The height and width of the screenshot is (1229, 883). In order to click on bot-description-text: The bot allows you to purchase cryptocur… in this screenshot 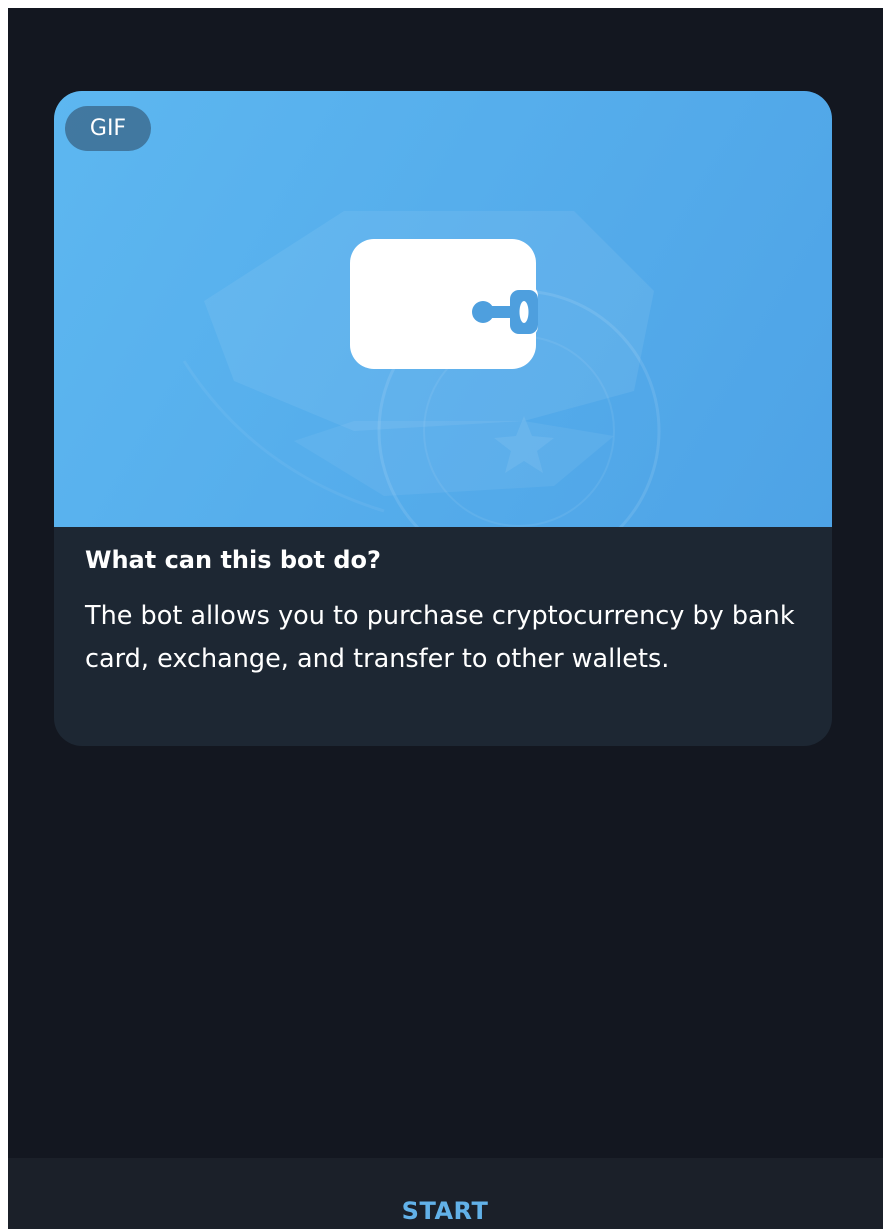, I will do `click(440, 637)`.